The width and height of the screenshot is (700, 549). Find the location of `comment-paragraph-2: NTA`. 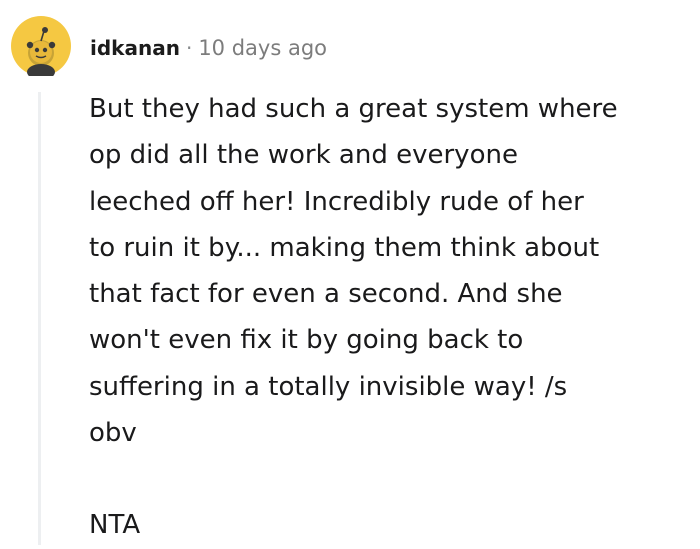

comment-paragraph-2: NTA is located at coordinates (115, 525).